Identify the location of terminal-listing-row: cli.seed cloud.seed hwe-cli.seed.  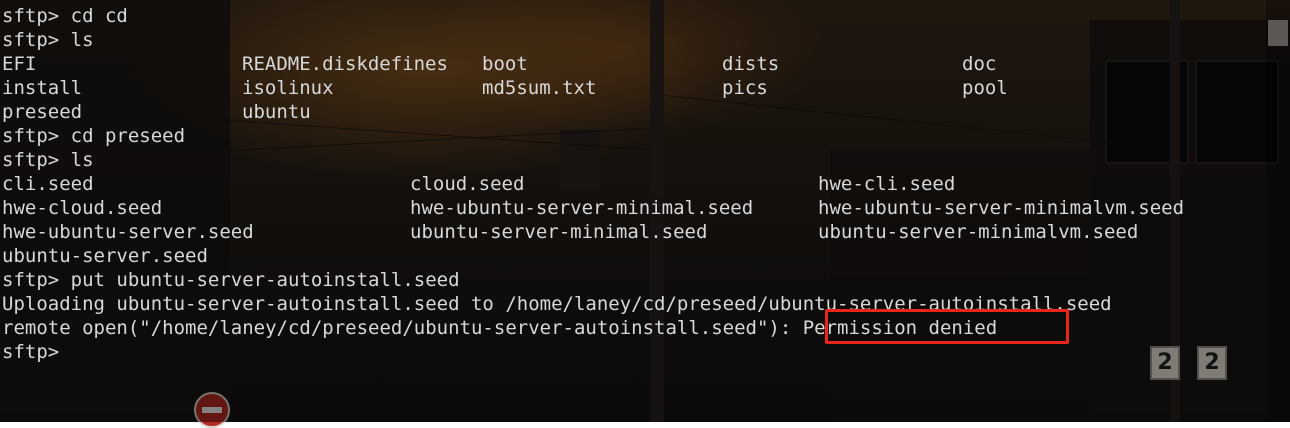
(633, 184).